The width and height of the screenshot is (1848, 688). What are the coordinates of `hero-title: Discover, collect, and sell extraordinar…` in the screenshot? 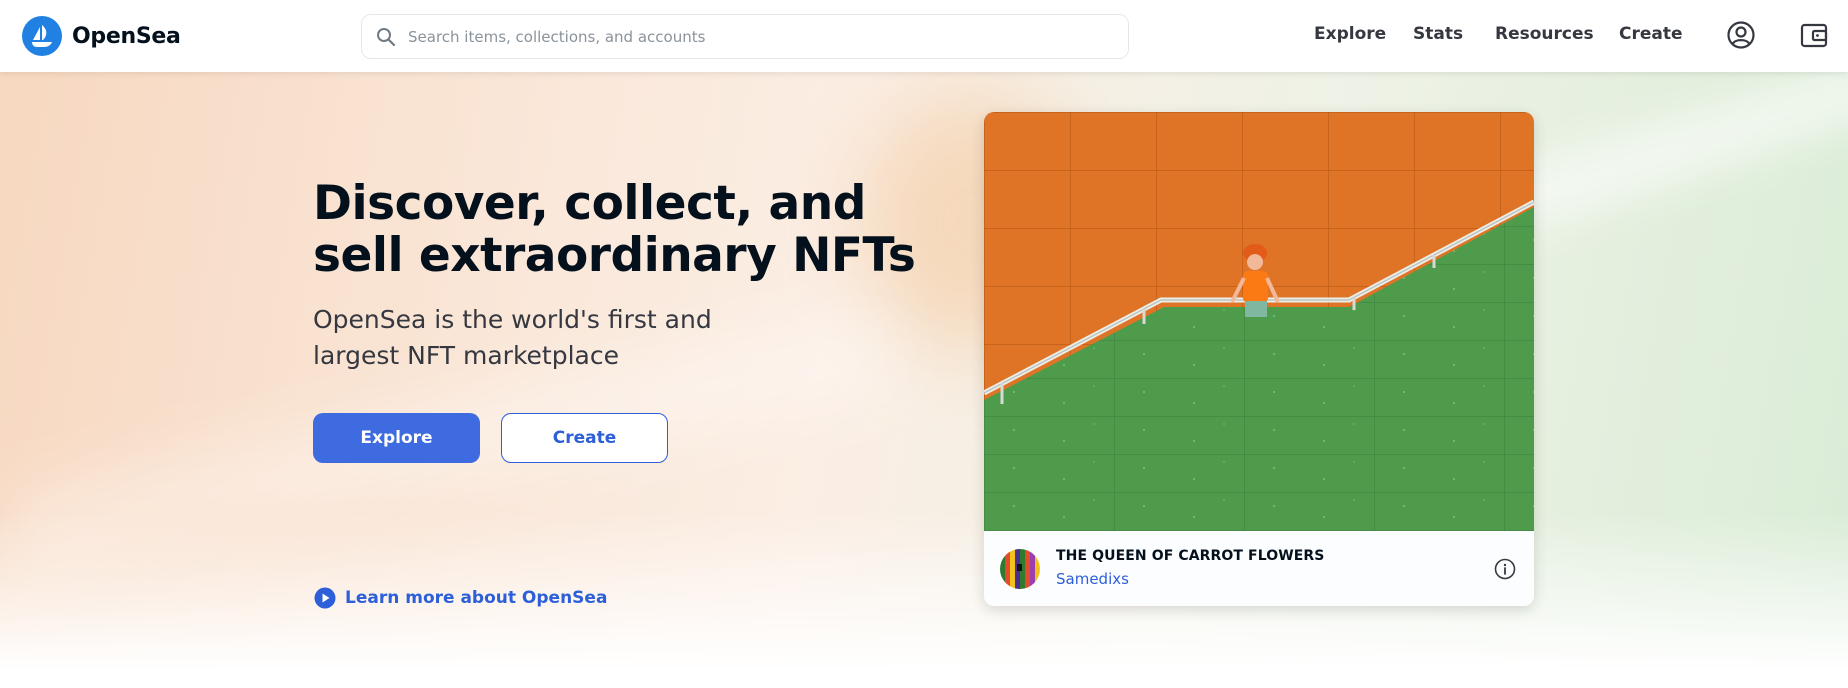 It's located at (614, 229).